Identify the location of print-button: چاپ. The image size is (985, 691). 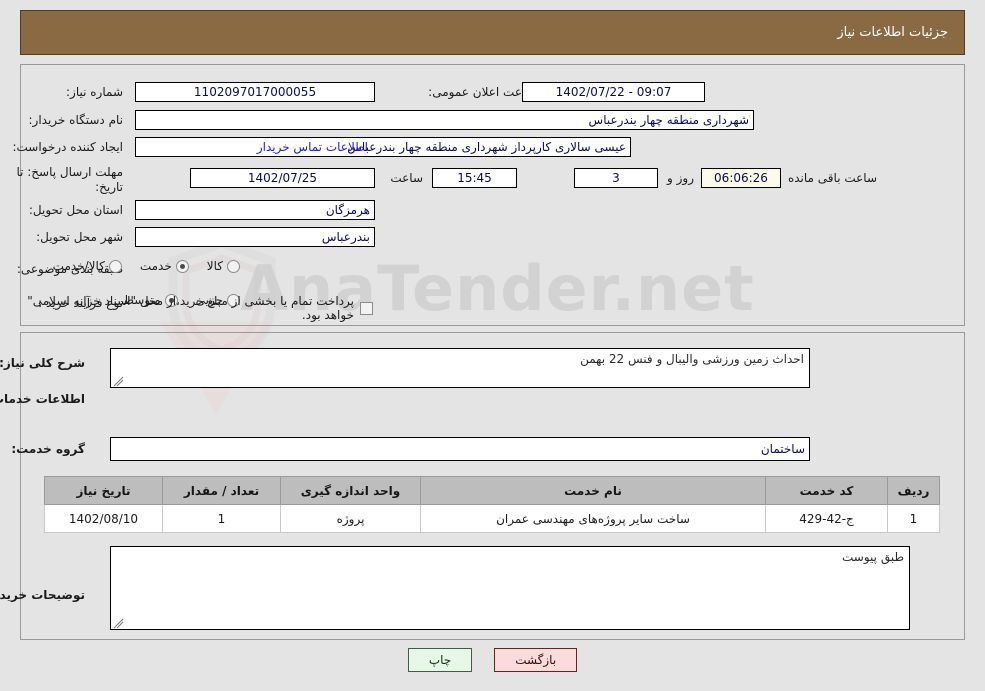
(440, 660).